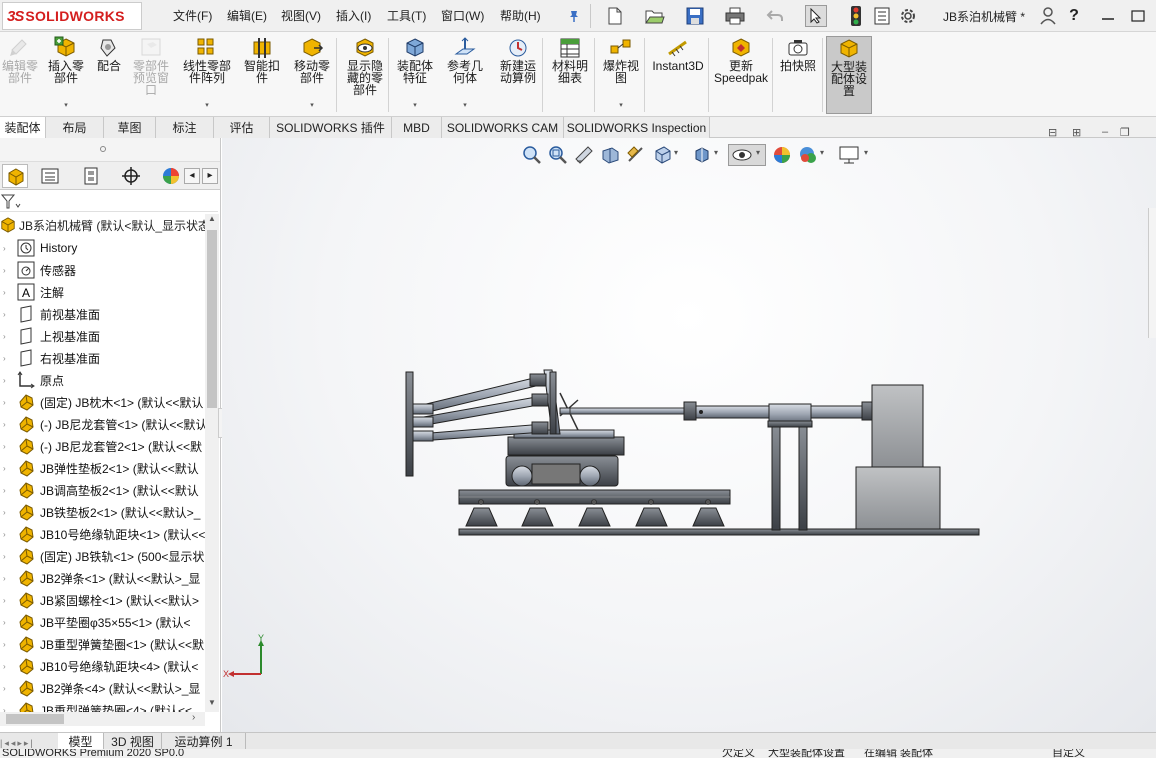 This screenshot has height=758, width=1156. What do you see at coordinates (102, 622) in the screenshot?
I see `tree-item: › JB平垫圈φ35×55<1> (默认<` at bounding box center [102, 622].